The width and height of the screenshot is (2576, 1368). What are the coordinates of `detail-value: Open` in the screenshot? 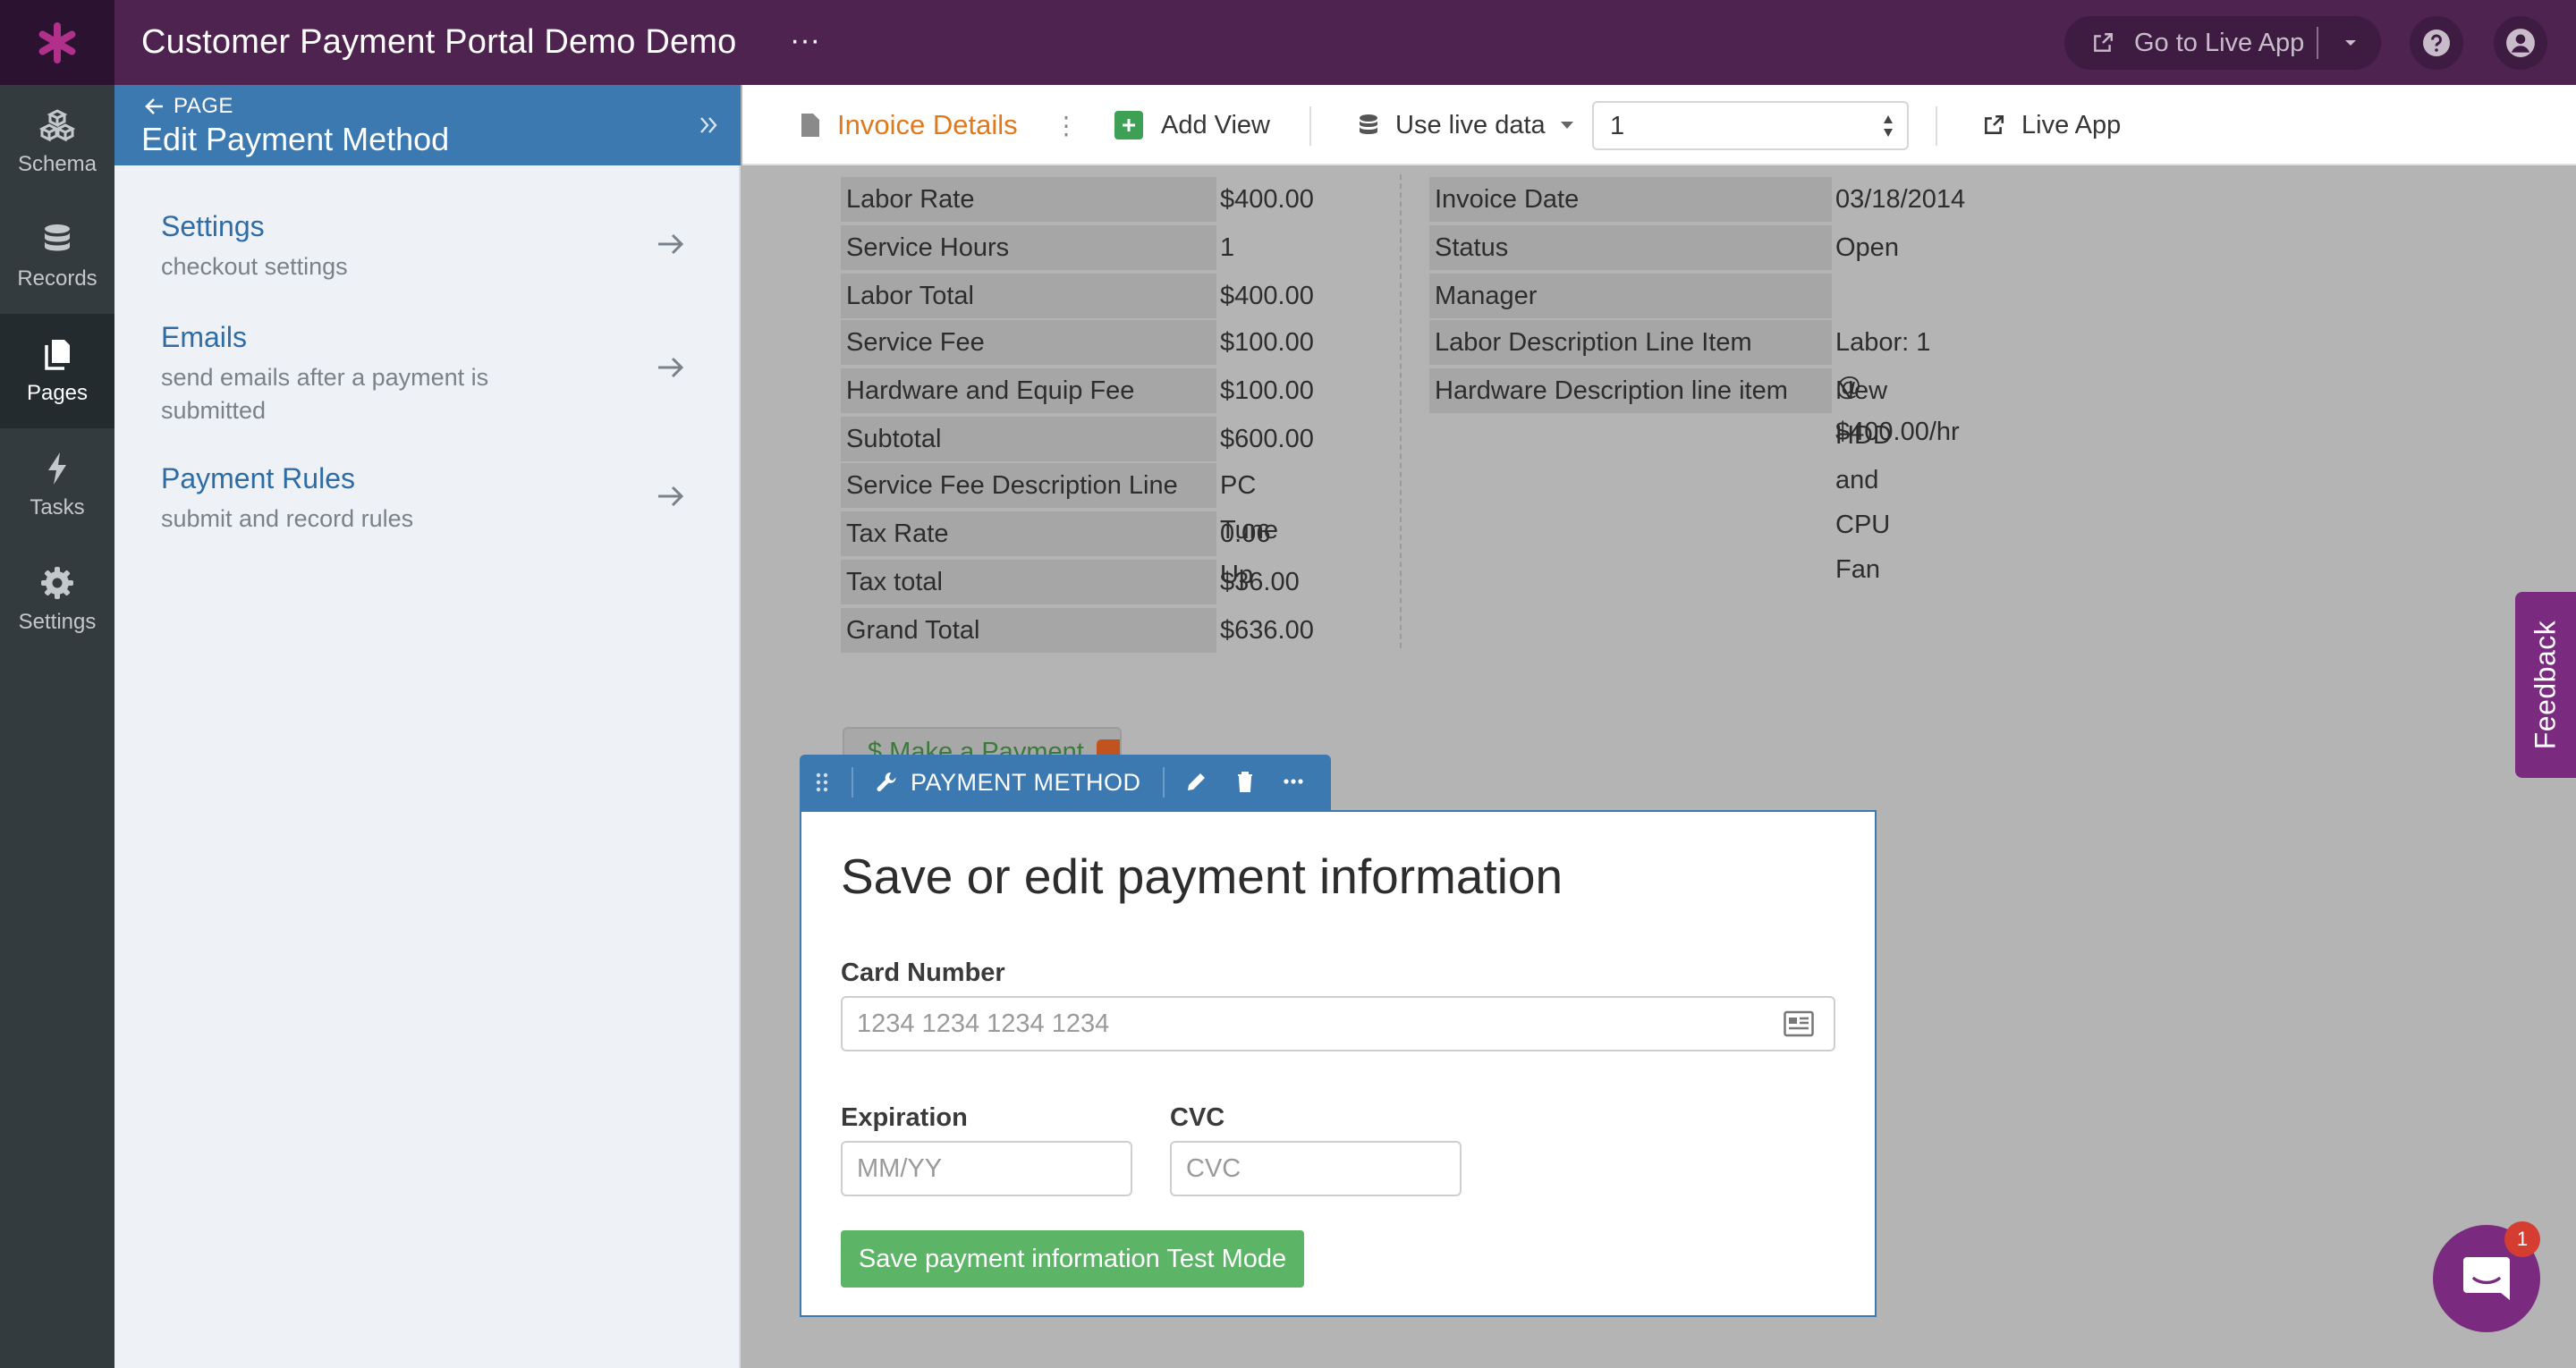 It's located at (1867, 247).